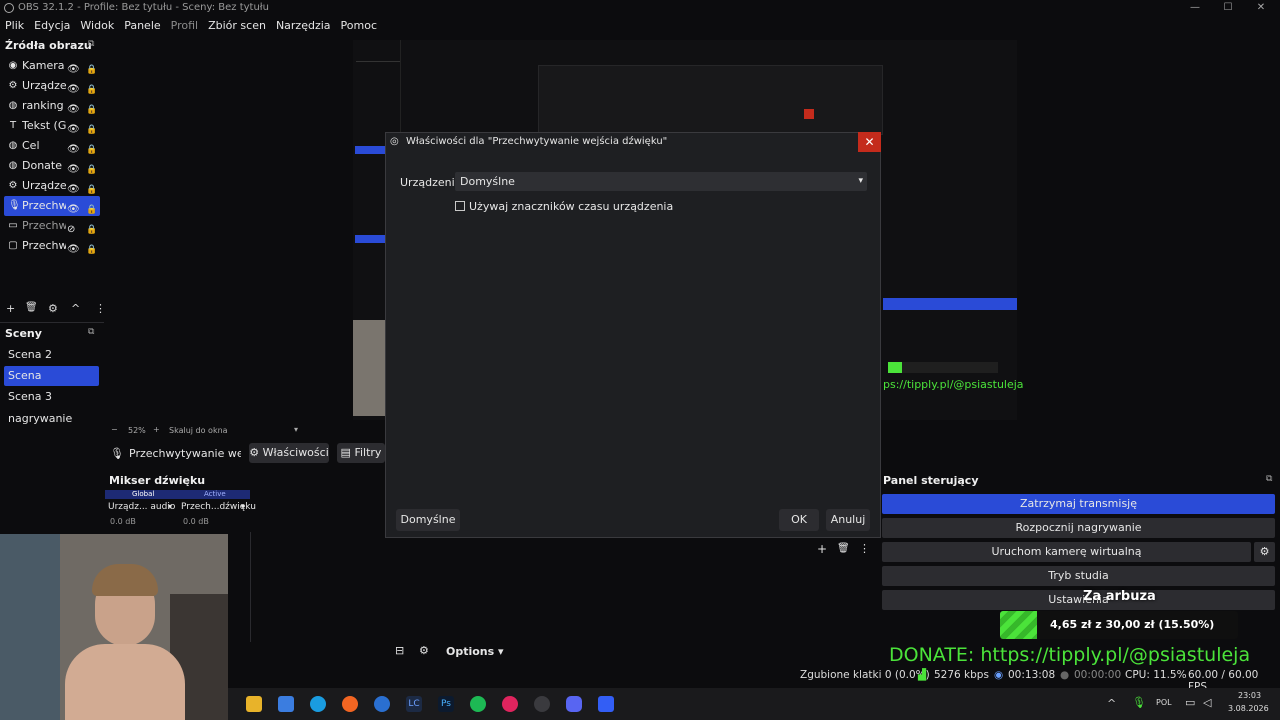  Describe the element at coordinates (1078, 600) in the screenshot. I see `settings-button: Ustawienia` at that location.